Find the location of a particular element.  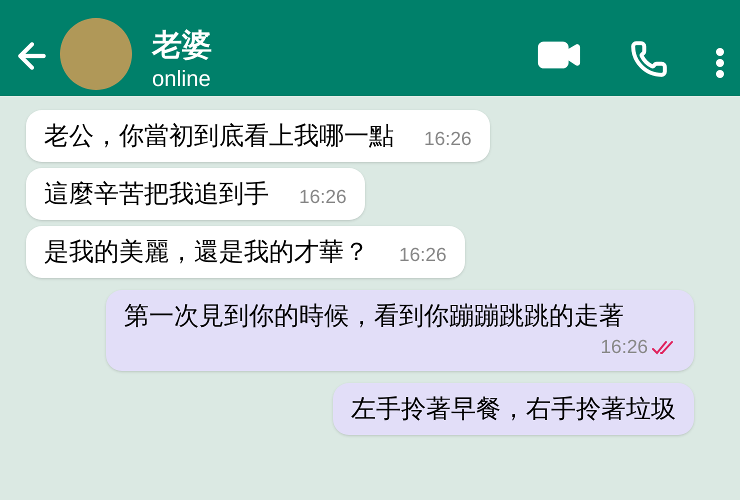

message-text: 左手拎著早餐，右手拎著垃圾 is located at coordinates (513, 409).